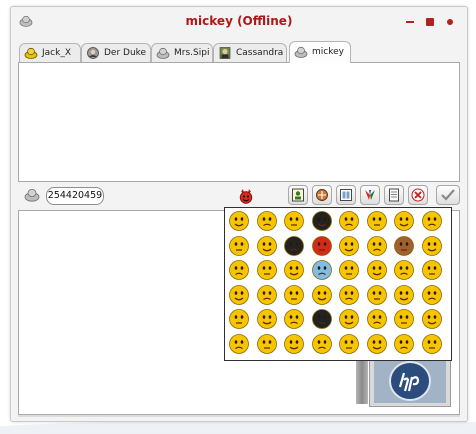 The height and width of the screenshot is (434, 476). What do you see at coordinates (404, 295) in the screenshot?
I see `emoticon-clown` at bounding box center [404, 295].